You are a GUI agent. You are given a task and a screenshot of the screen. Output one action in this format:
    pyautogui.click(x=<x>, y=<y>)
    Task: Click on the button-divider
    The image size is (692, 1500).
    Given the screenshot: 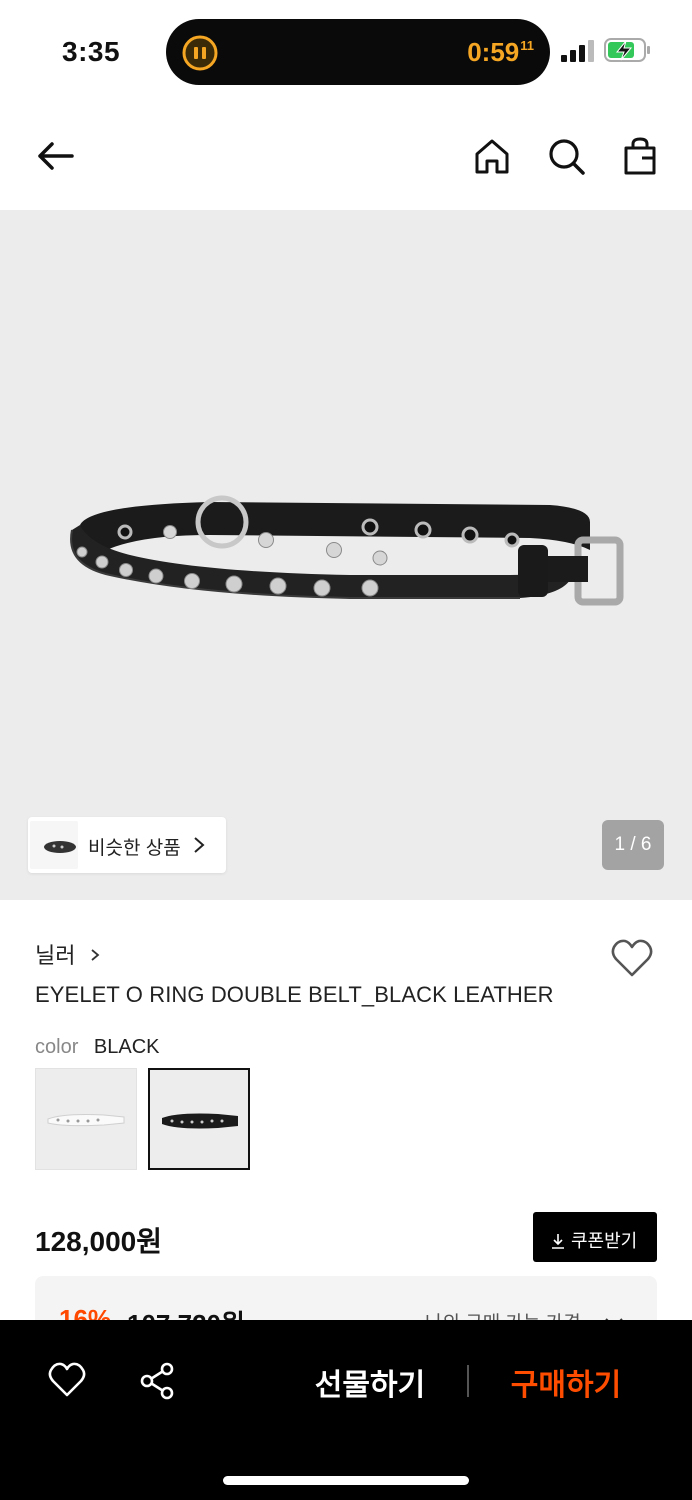 What is the action you would take?
    pyautogui.click(x=468, y=1381)
    